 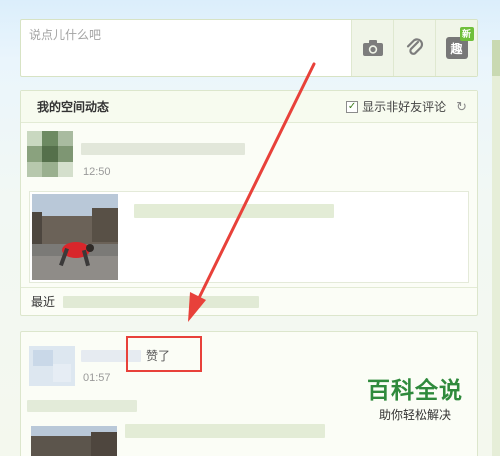 I want to click on paperclip-icon, so click(x=414, y=46).